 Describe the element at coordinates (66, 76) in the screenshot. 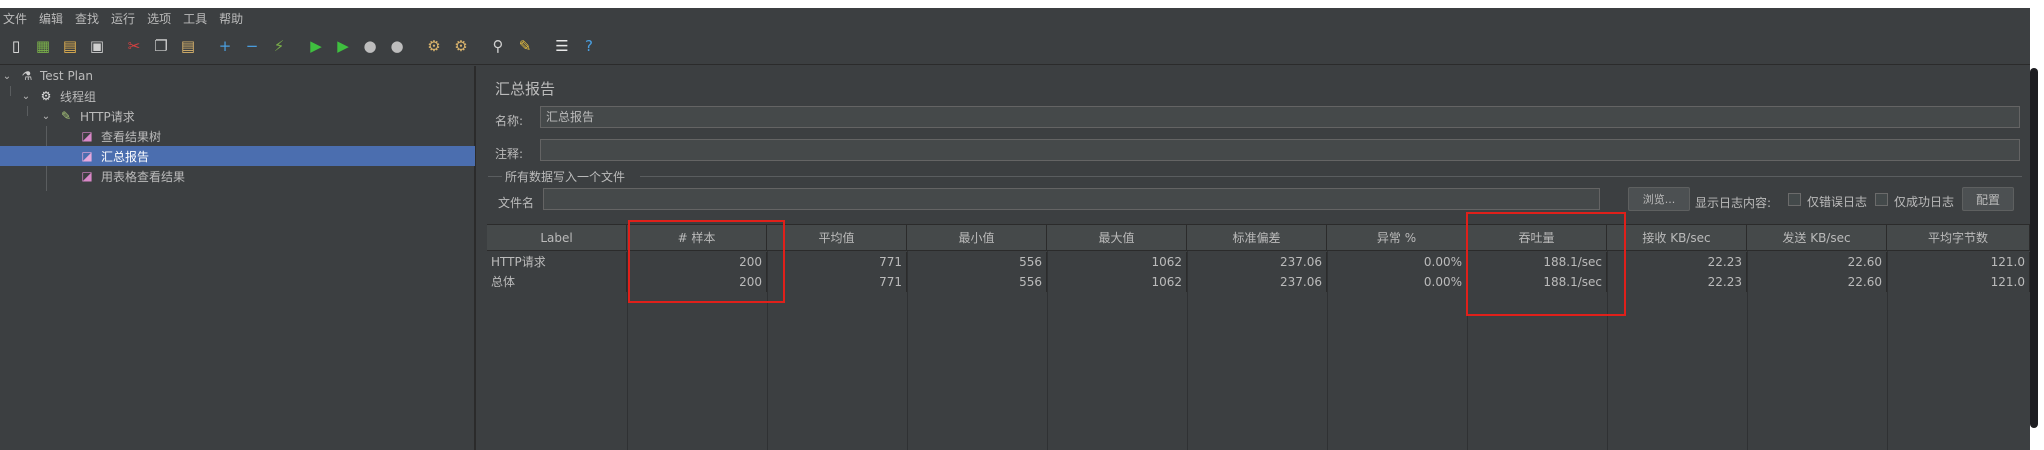

I see `tree-item-label: Test Plan` at that location.